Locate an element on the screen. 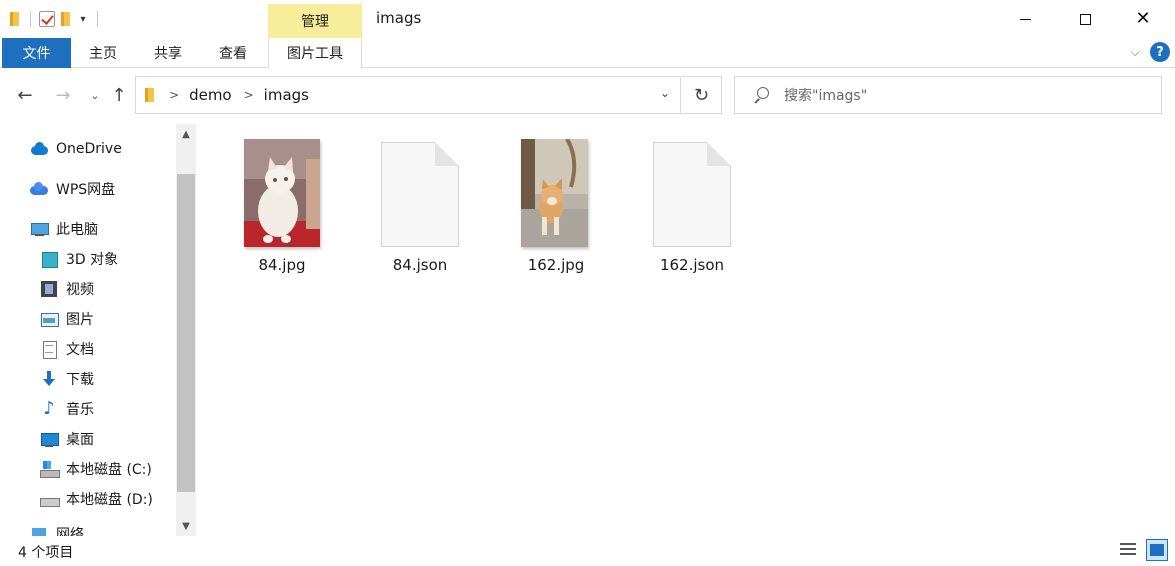 The height and width of the screenshot is (566, 1175). sidebar-item-desktop: 桌面 is located at coordinates (67, 439).